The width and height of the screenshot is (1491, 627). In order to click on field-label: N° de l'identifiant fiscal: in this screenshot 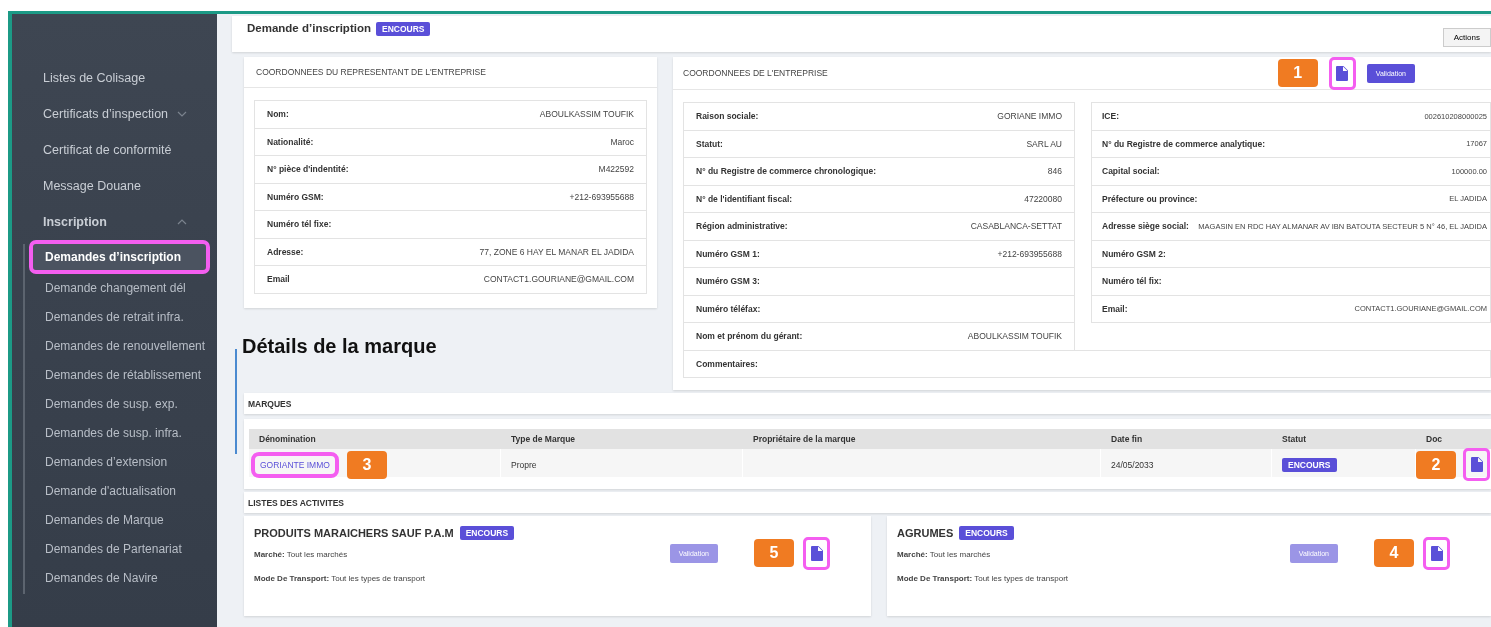, I will do `click(744, 198)`.